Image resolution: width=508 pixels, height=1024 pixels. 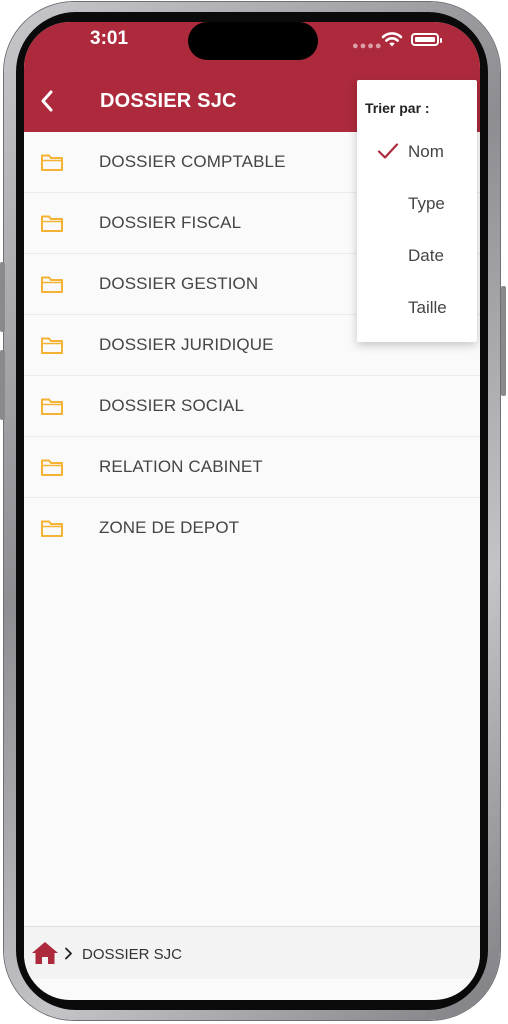 I want to click on folder-row: ZONE DE DEPOT, so click(x=252, y=528).